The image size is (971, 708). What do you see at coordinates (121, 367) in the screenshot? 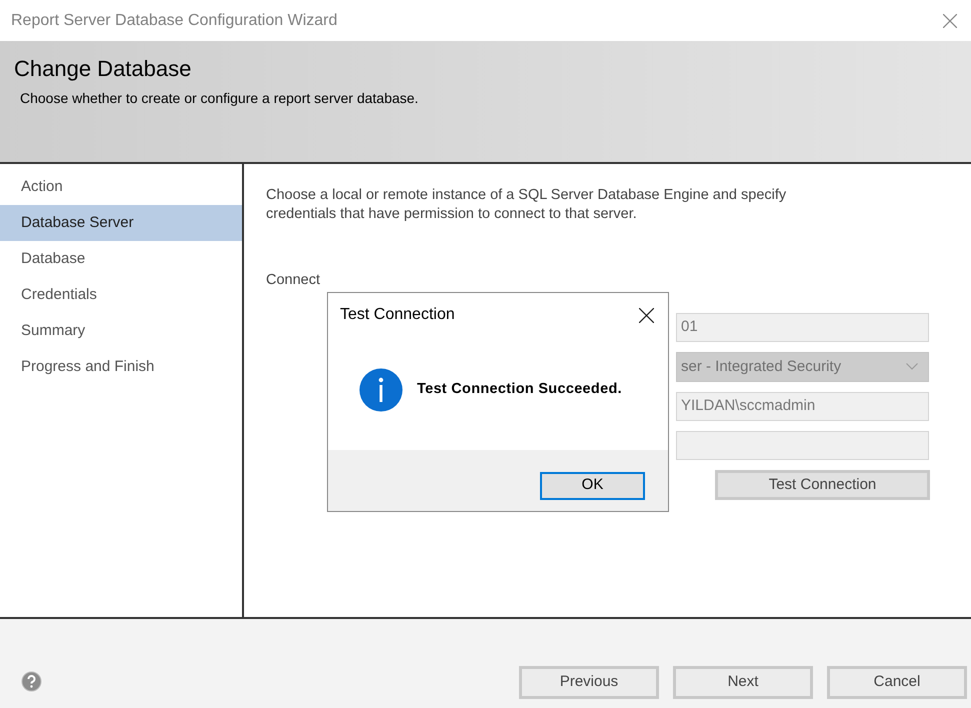
I see `sidebar-item: Progress and Finish` at bounding box center [121, 367].